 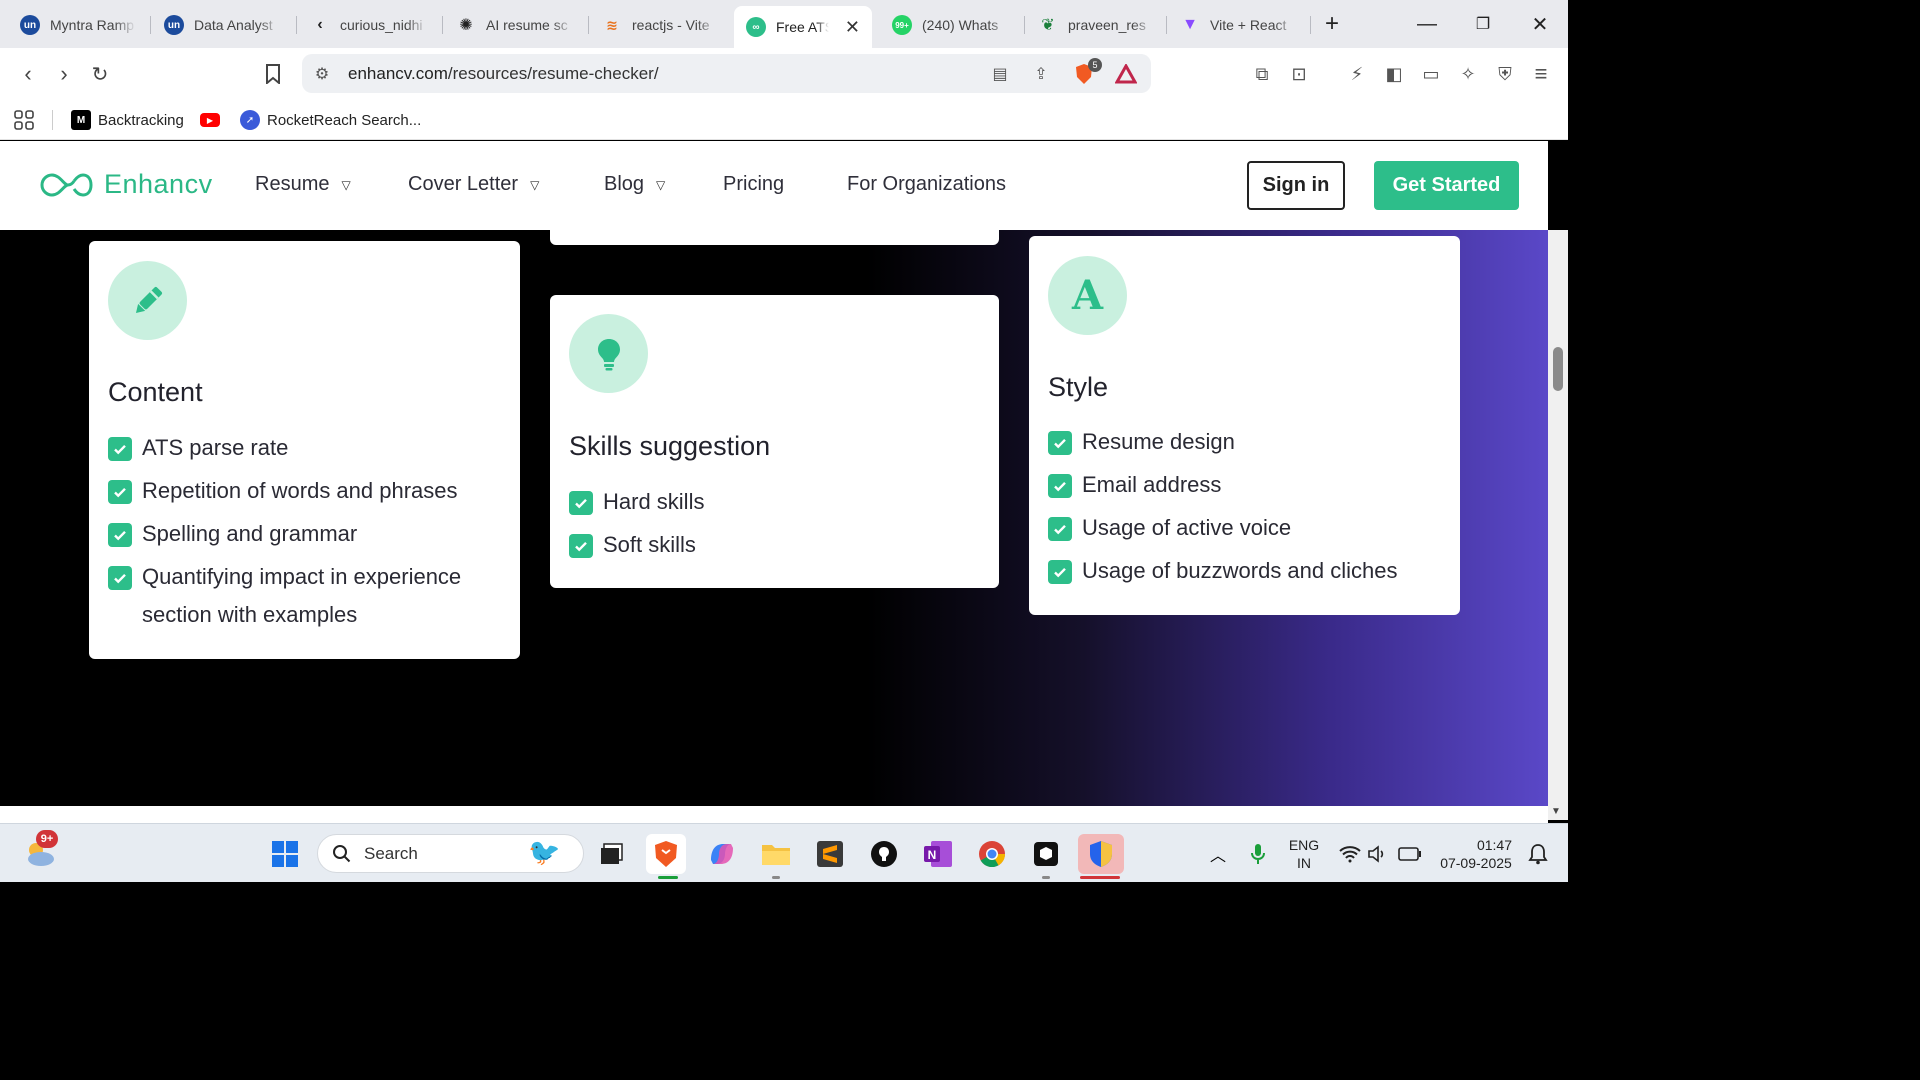 I want to click on nav-resume: Resume ▽, so click(x=303, y=184).